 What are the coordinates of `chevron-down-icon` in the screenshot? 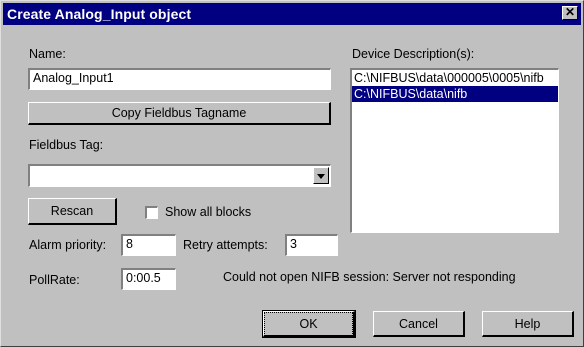 It's located at (321, 175).